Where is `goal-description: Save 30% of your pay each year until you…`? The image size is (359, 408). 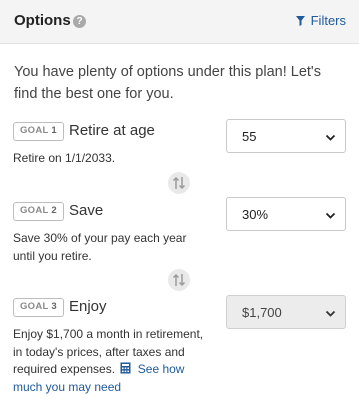
goal-description: Save 30% of your pay each year until you… is located at coordinates (100, 247).